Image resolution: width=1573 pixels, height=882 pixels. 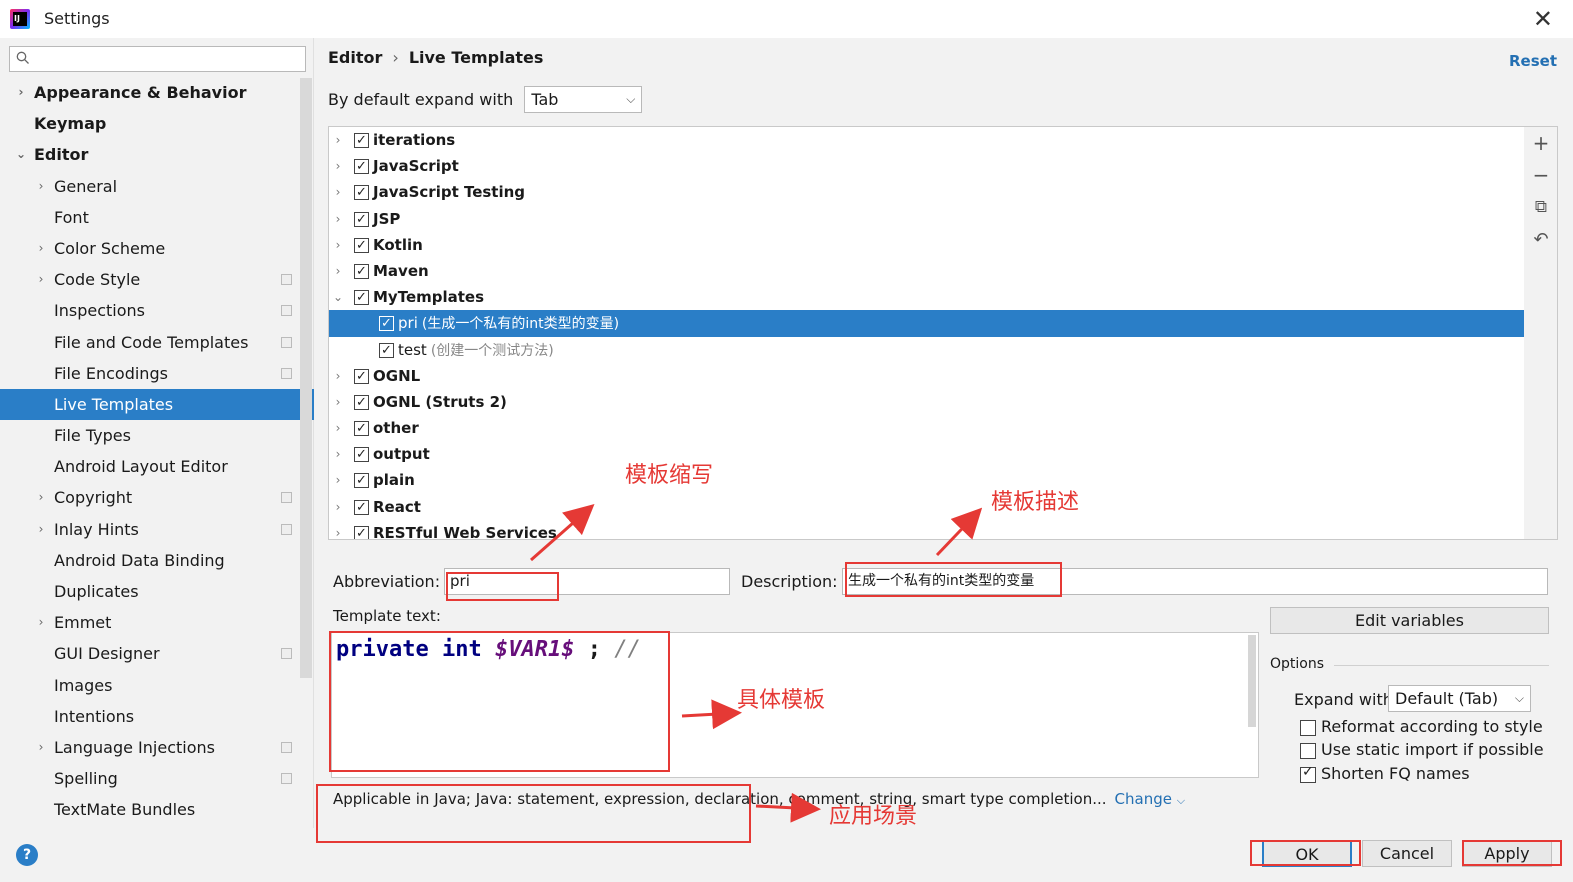 What do you see at coordinates (1541, 175) in the screenshot?
I see `remove-icon: −` at bounding box center [1541, 175].